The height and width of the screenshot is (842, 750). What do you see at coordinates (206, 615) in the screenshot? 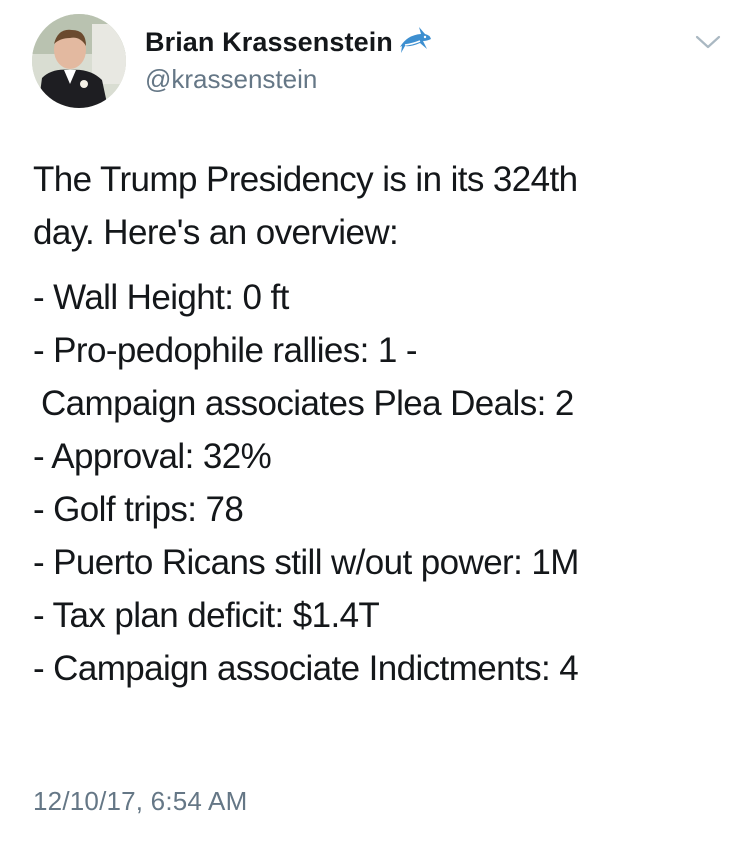
I see `tweet-list-item: - Tax plan deficit: $1.4T` at bounding box center [206, 615].